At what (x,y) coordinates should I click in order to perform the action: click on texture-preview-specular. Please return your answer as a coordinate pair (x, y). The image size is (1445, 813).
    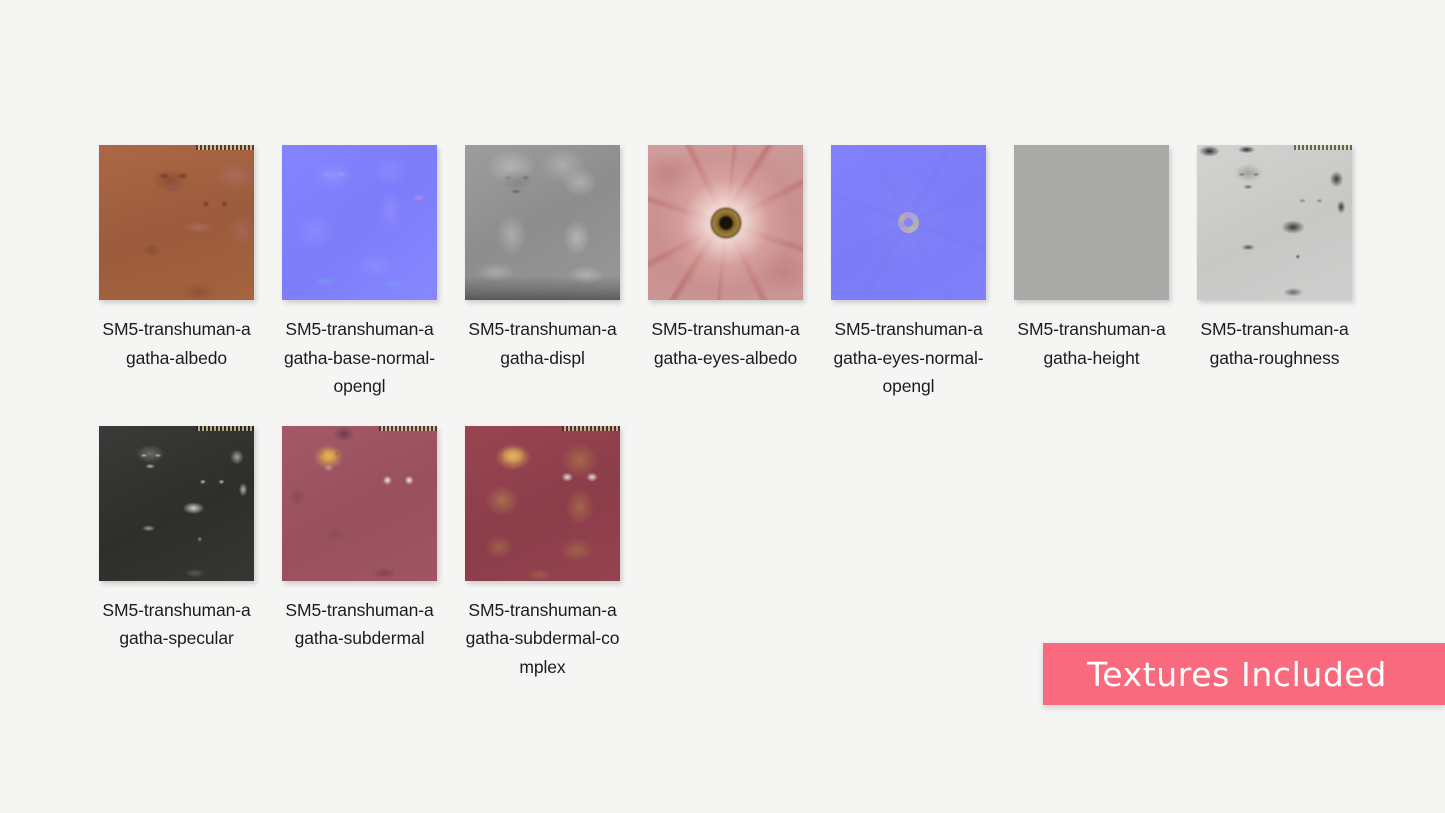
    Looking at the image, I should click on (176, 503).